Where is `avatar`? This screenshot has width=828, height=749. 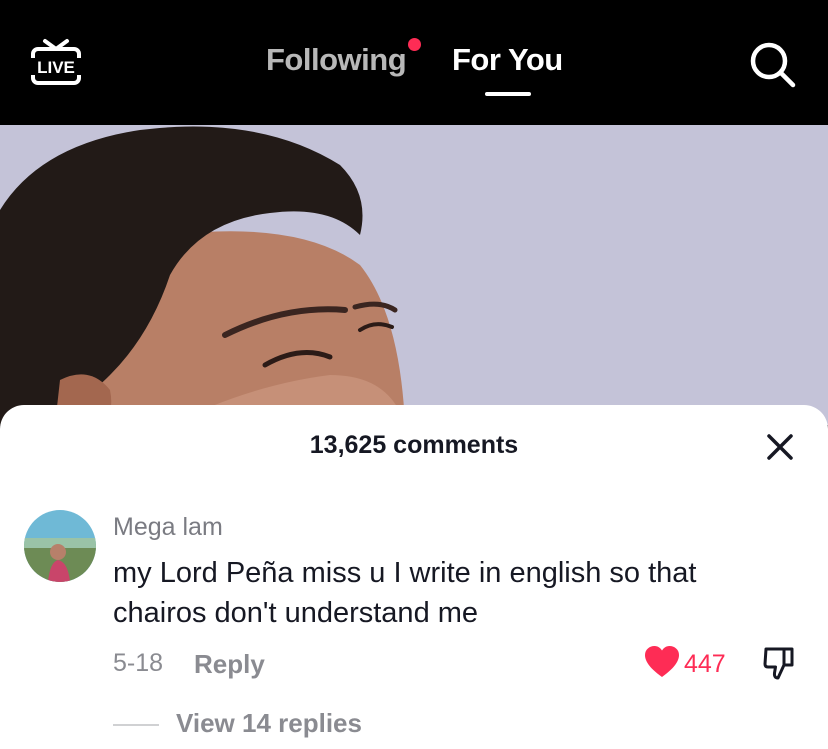
avatar is located at coordinates (60, 546).